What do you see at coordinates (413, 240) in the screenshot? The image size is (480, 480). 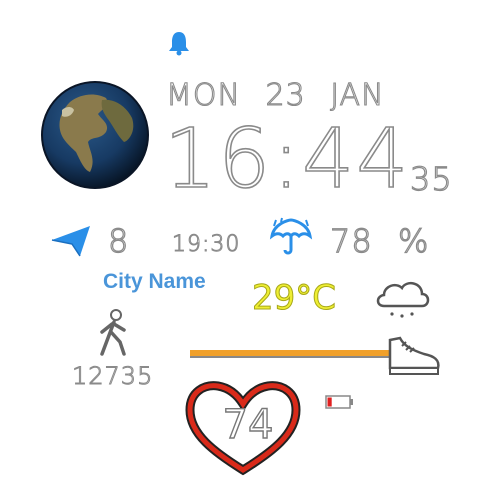 I see `humidity-unit: %` at bounding box center [413, 240].